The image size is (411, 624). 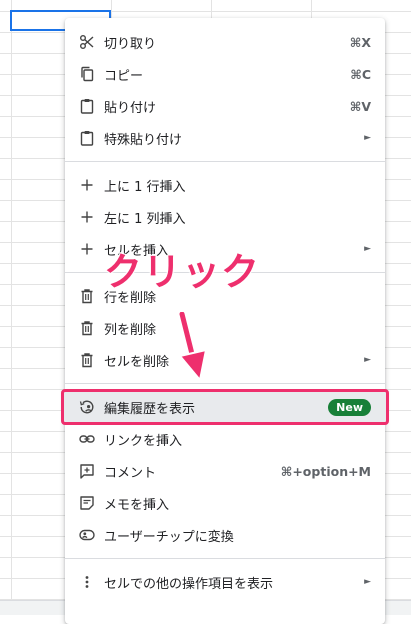 I want to click on menu-item-label: 左に 1 列挿入, so click(x=145, y=219).